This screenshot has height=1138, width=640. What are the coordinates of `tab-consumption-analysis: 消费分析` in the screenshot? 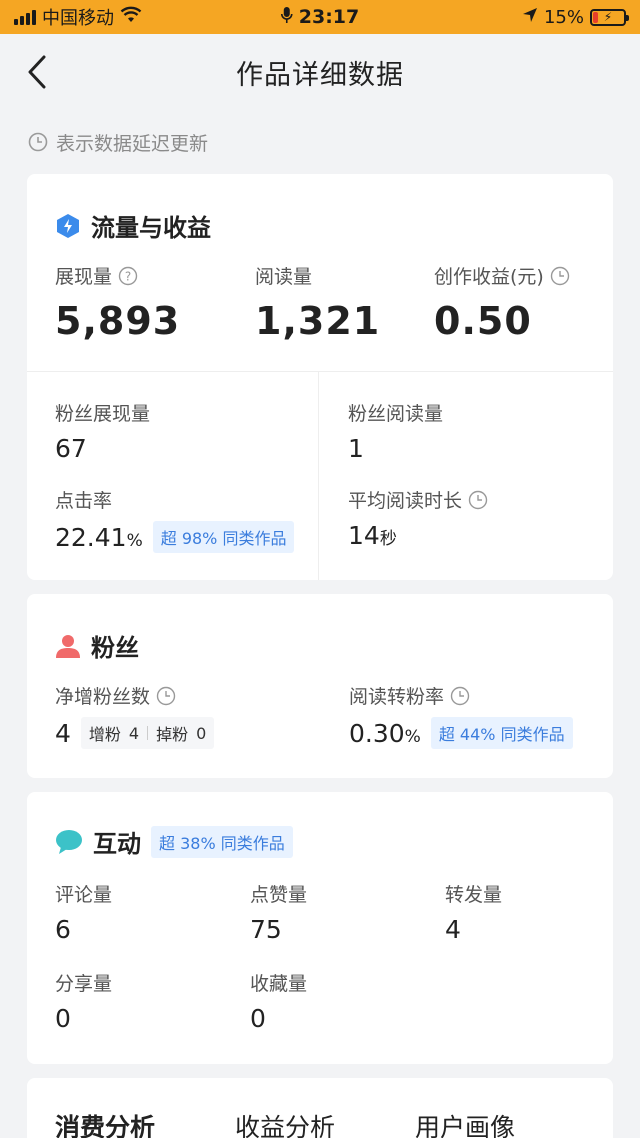 It's located at (105, 1123).